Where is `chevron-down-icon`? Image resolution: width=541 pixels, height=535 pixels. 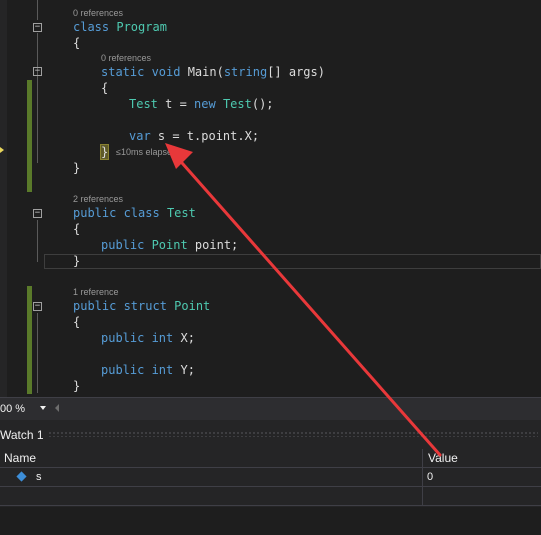 chevron-down-icon is located at coordinates (43, 408).